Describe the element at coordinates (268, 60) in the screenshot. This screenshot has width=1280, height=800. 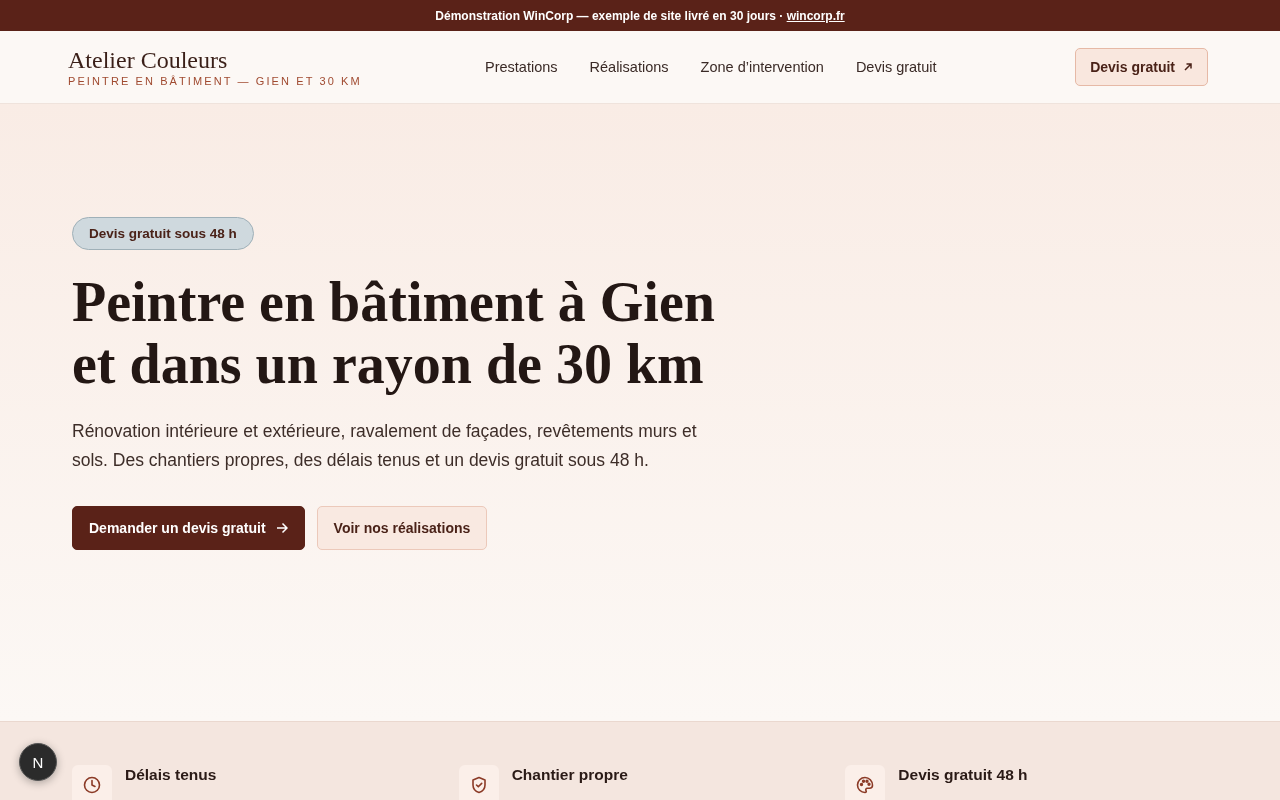
I see `brand-name: Atelier Couleurs` at that location.